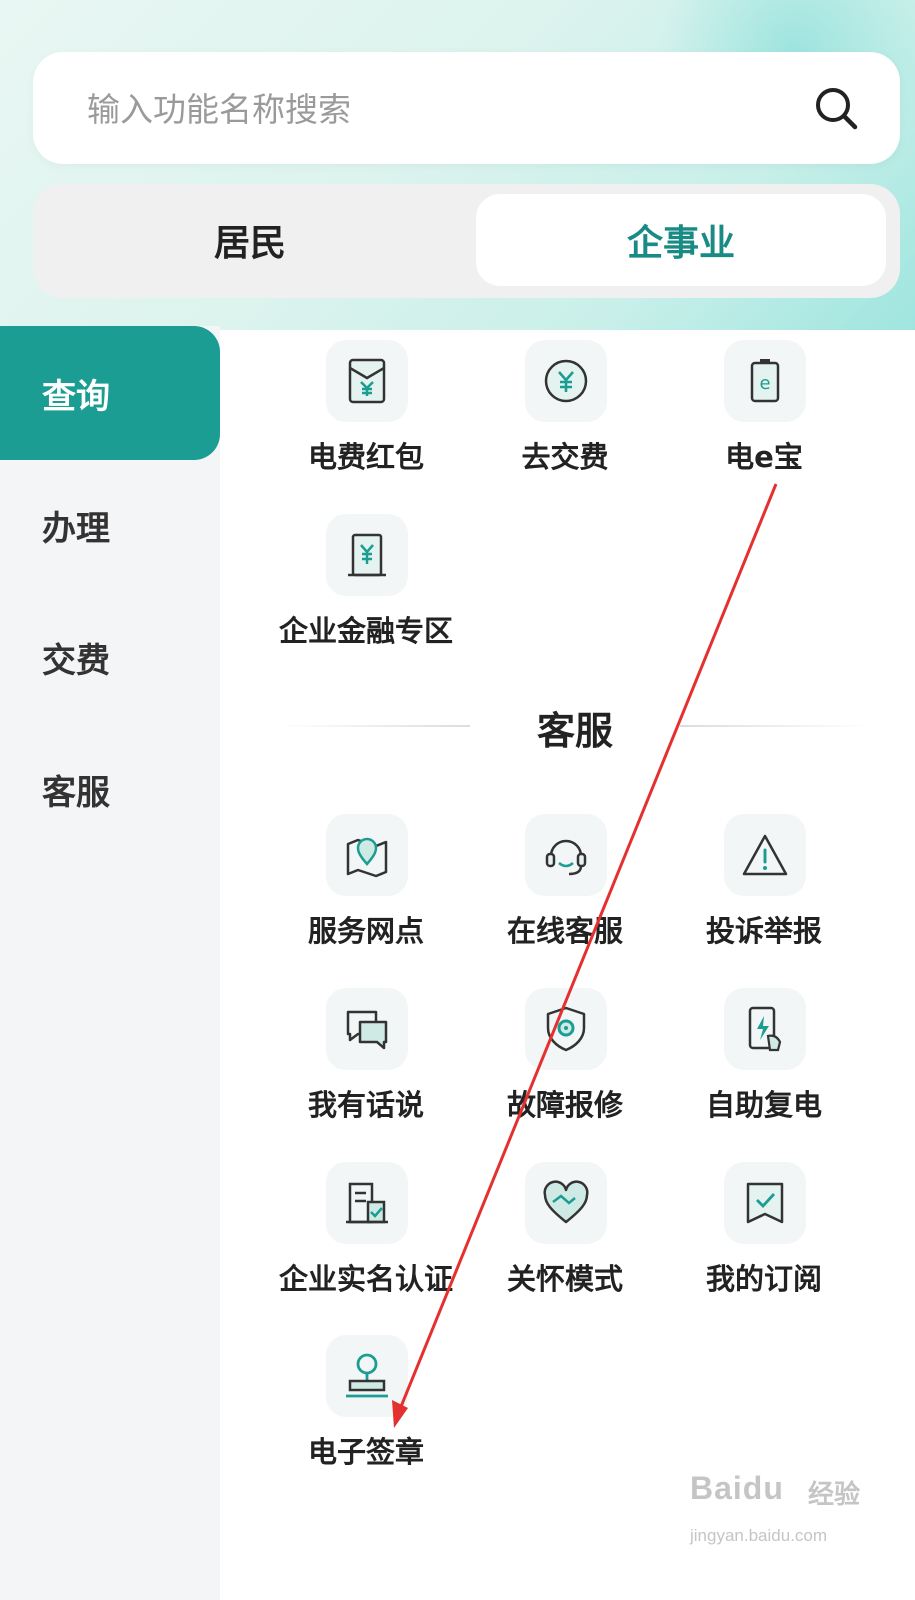 The height and width of the screenshot is (1600, 915). Describe the element at coordinates (466, 241) in the screenshot. I see `user-type-tabs: 居民 企事业` at that location.